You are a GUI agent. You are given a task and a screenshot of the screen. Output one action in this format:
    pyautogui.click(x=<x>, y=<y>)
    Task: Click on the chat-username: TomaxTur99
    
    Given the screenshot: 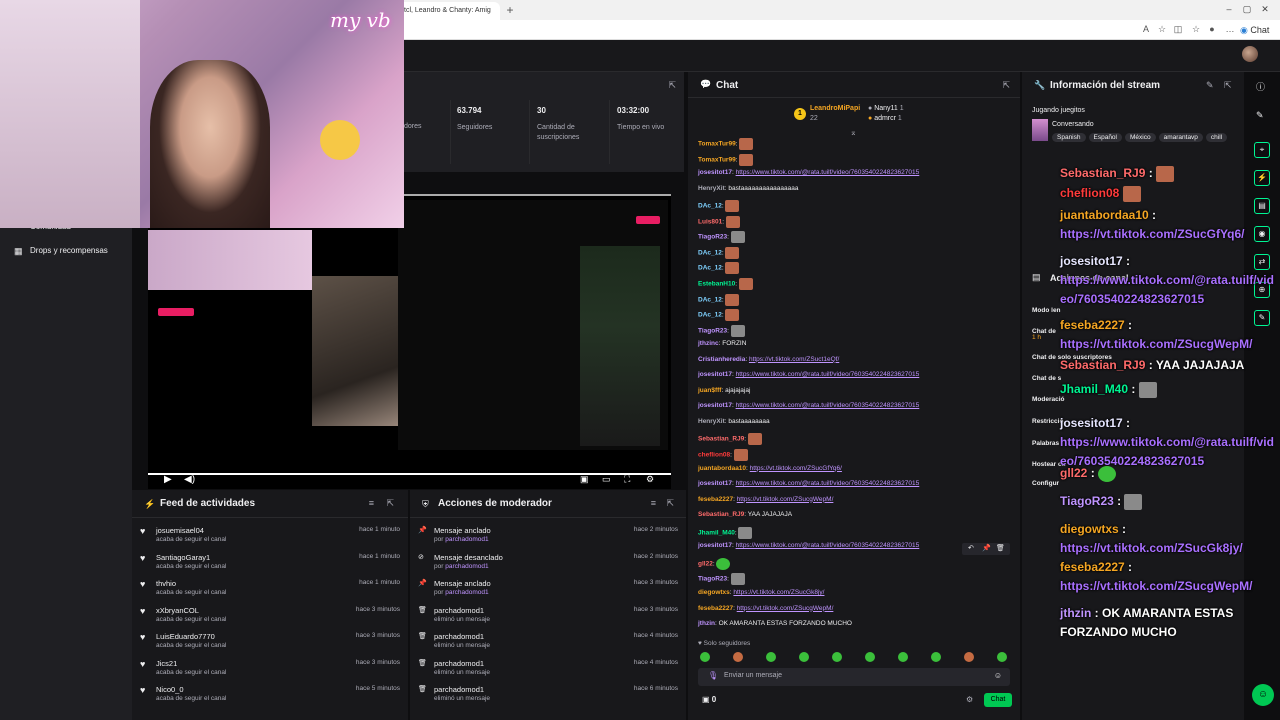 What is the action you would take?
    pyautogui.click(x=717, y=144)
    